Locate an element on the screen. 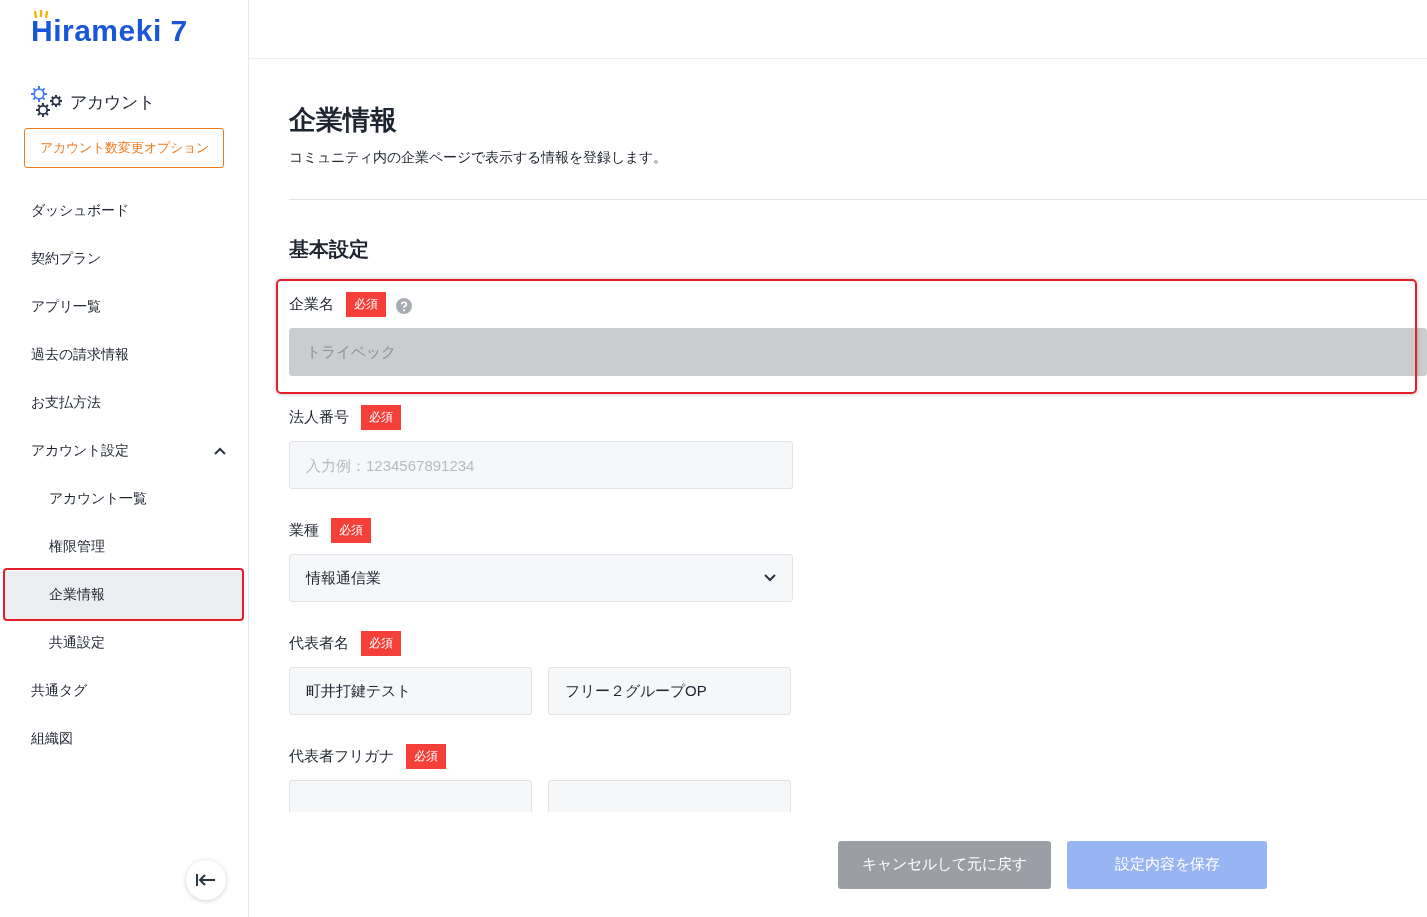 This screenshot has width=1427, height=917. select-field: 情報通信業 is located at coordinates (541, 578).